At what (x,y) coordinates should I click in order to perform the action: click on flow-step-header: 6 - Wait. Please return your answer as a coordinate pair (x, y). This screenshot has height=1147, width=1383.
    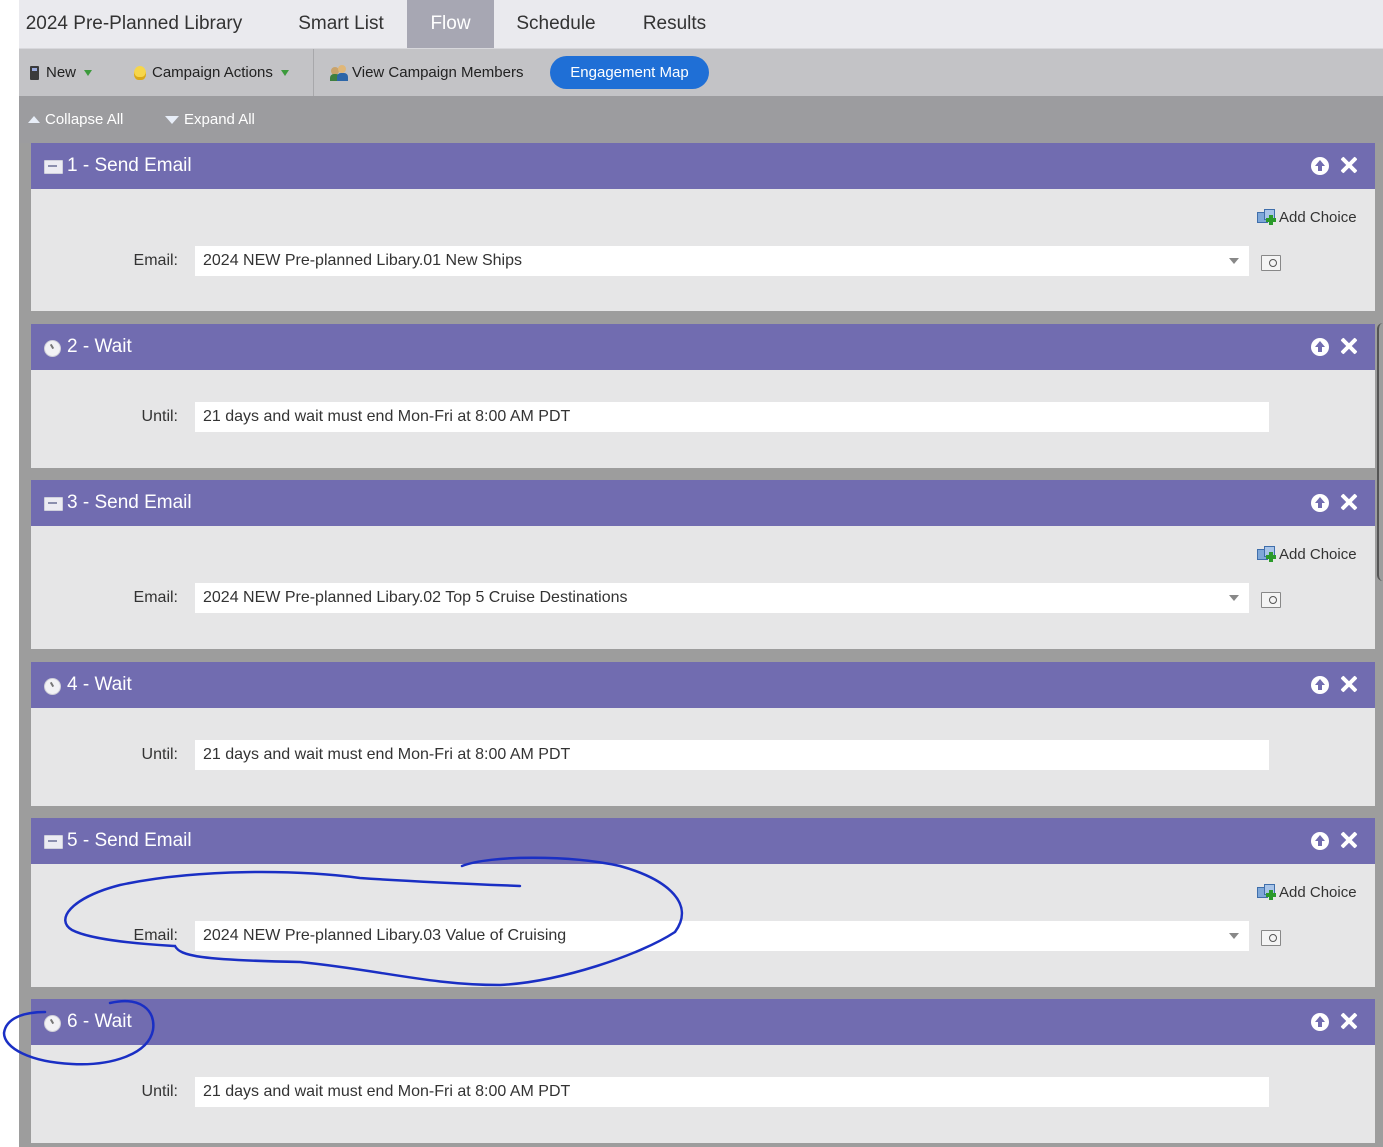
    Looking at the image, I should click on (703, 1022).